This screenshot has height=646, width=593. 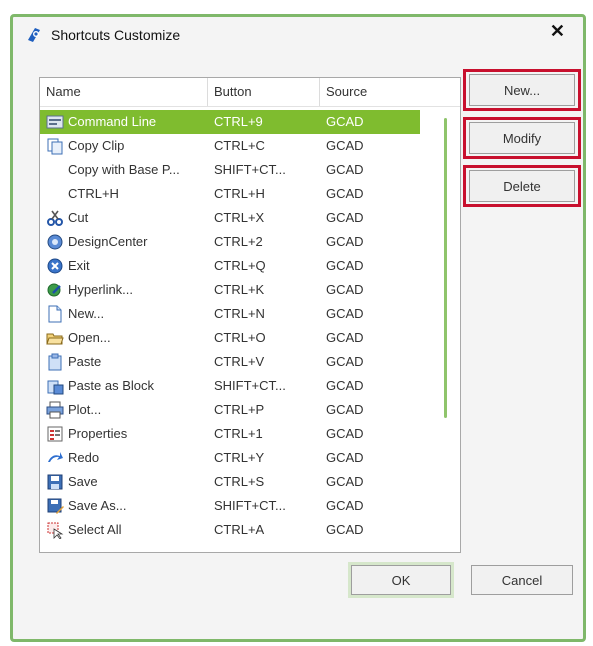 What do you see at coordinates (84, 457) in the screenshot?
I see `row-name: Redo` at bounding box center [84, 457].